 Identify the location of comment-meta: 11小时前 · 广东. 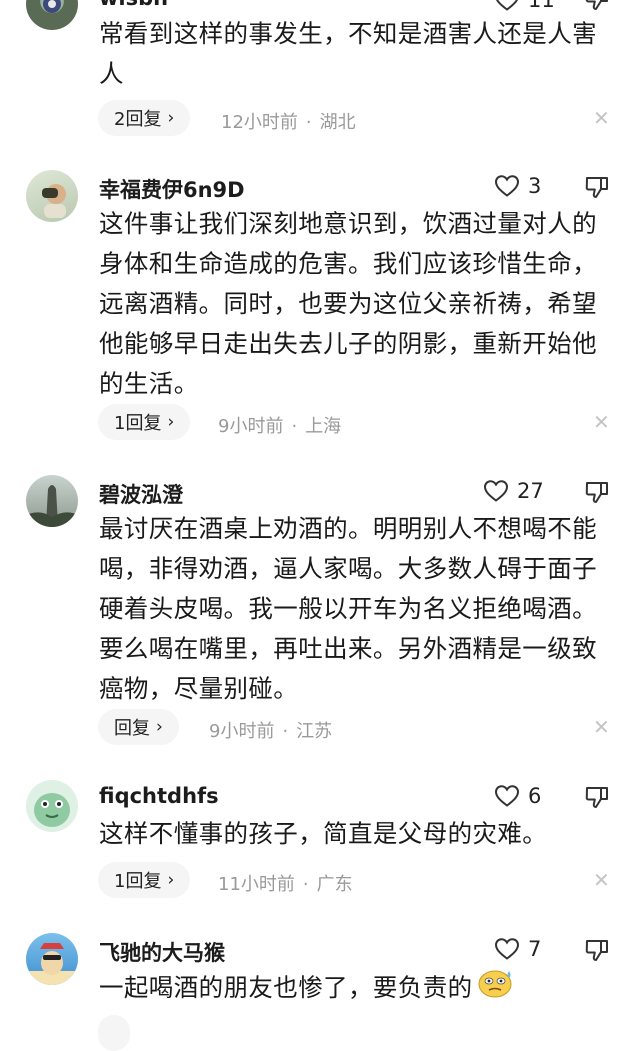
(285, 883).